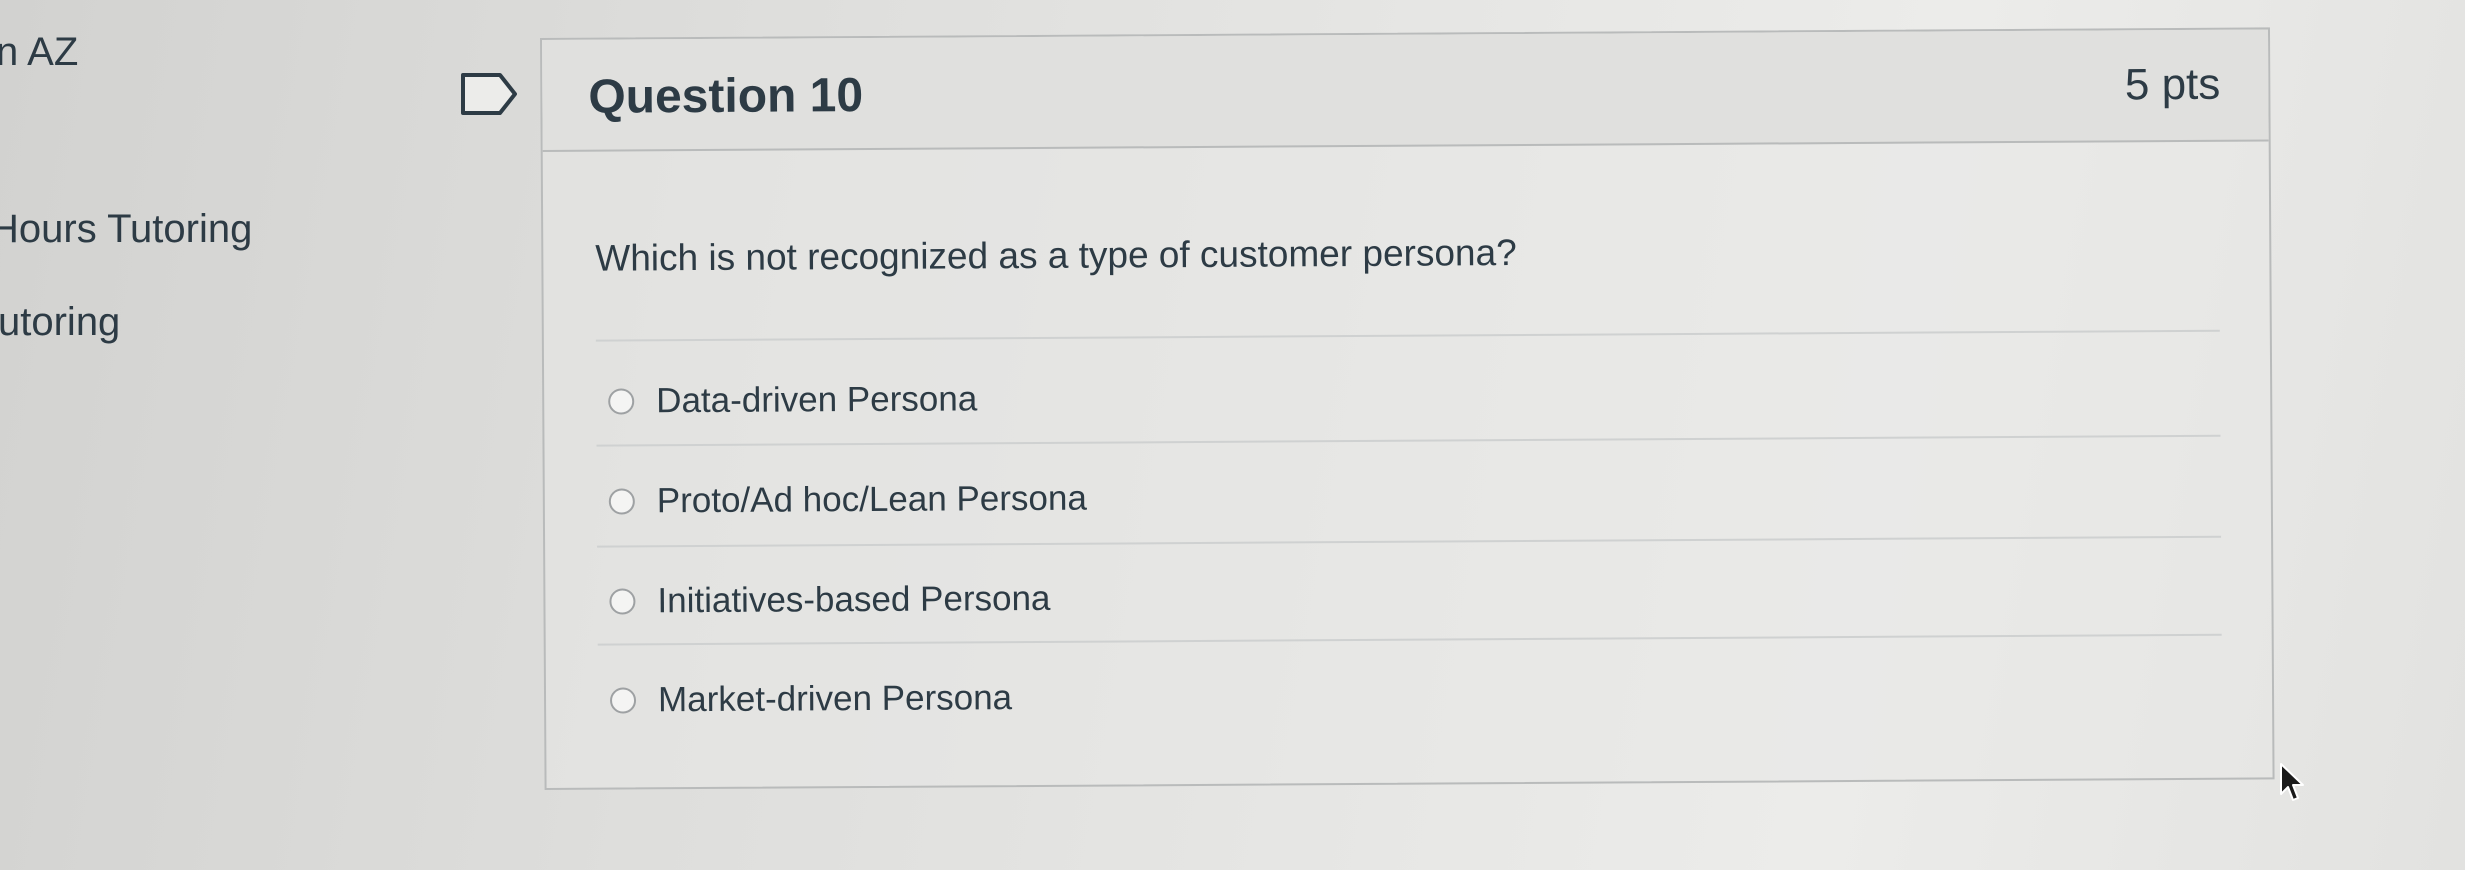 Image resolution: width=2465 pixels, height=870 pixels. I want to click on answer-label: Initiatives-based Persona, so click(854, 599).